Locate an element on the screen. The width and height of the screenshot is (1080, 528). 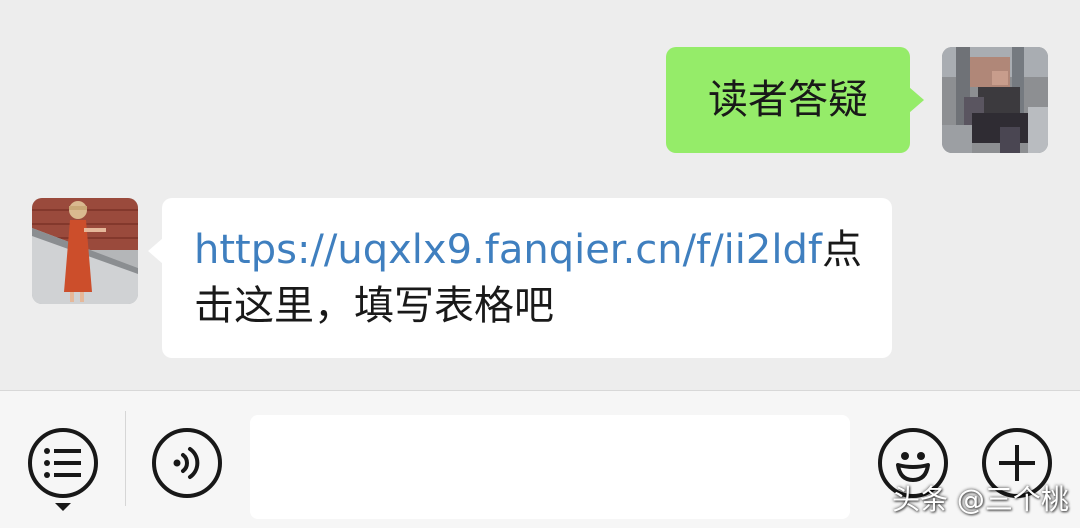
self-avatar is located at coordinates (995, 100).